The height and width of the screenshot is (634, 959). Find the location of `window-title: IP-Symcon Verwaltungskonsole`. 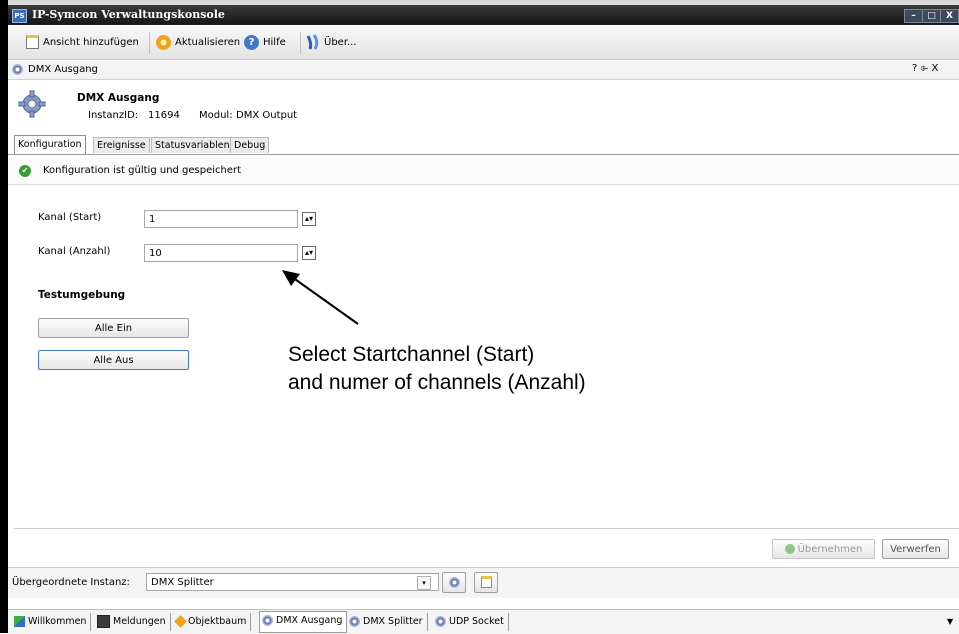

window-title: IP-Symcon Verwaltungskonsole is located at coordinates (128, 14).